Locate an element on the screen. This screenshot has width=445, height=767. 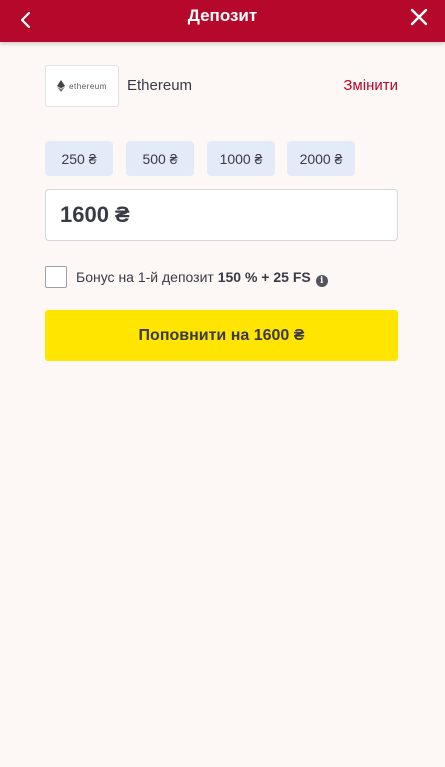
bonus-label: Бонус на 1-й депозит 150 % + 25 FS i is located at coordinates (202, 278).